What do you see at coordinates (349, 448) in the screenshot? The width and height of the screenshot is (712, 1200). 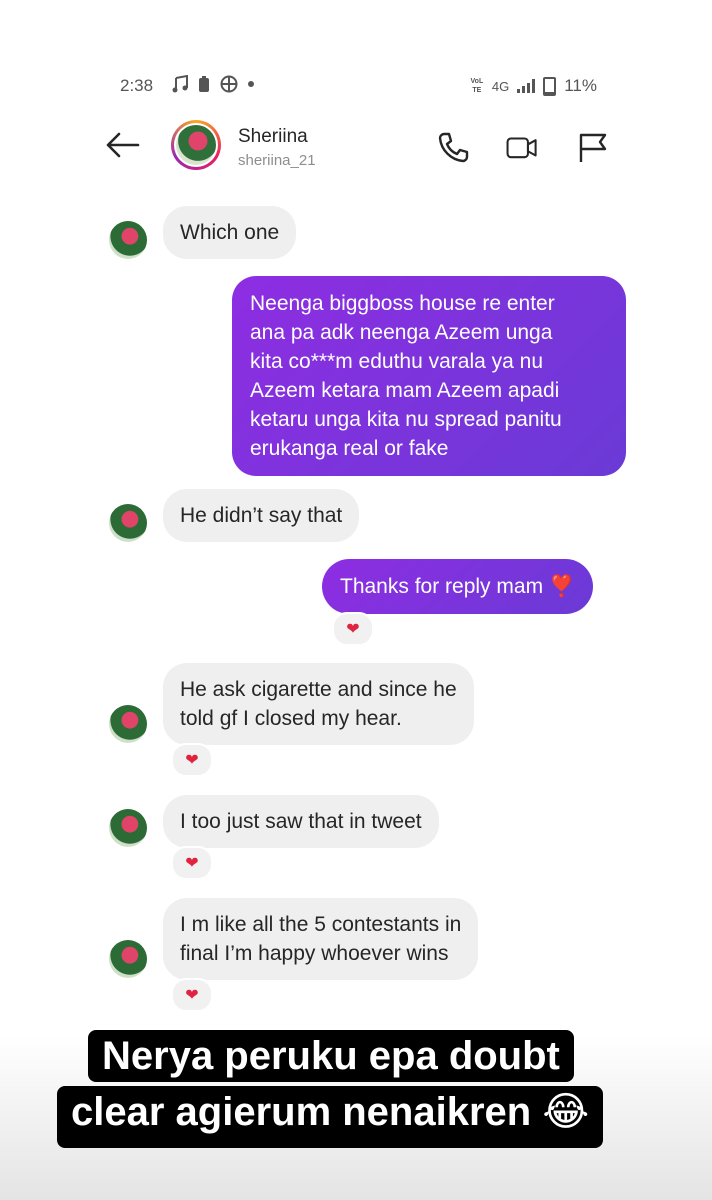 I see `message-line: erukanga real or fake` at bounding box center [349, 448].